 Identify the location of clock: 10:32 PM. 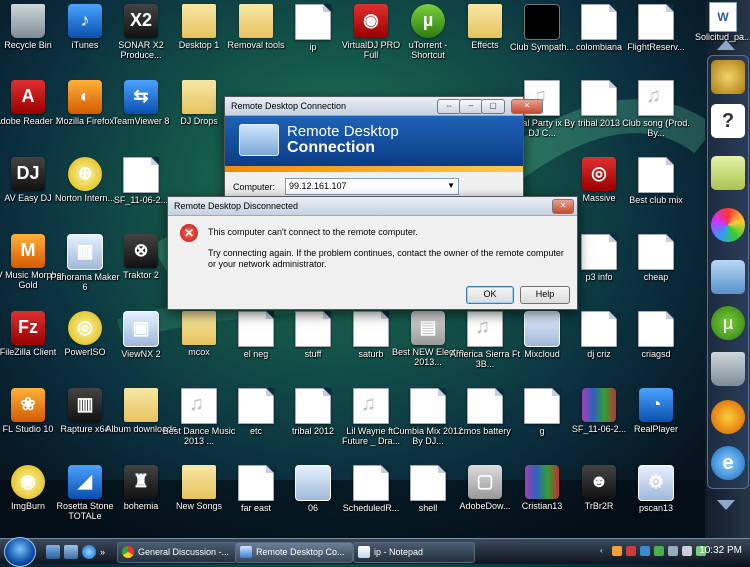
(720, 550).